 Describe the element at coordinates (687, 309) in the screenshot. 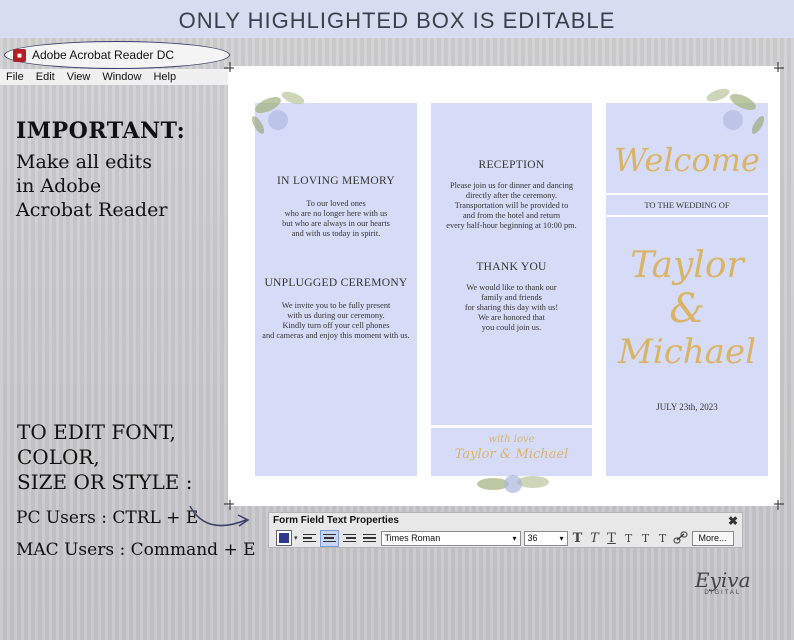

I see `ampersand: &` at that location.